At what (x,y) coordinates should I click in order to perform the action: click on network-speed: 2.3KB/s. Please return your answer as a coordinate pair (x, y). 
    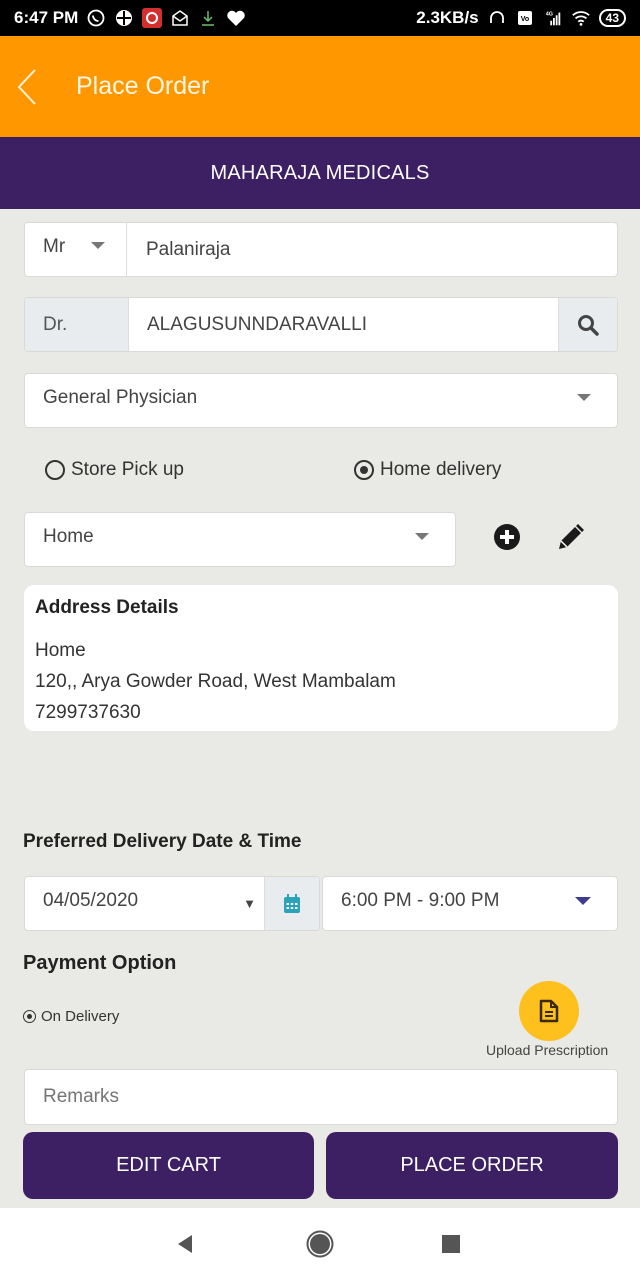
    Looking at the image, I should click on (447, 17).